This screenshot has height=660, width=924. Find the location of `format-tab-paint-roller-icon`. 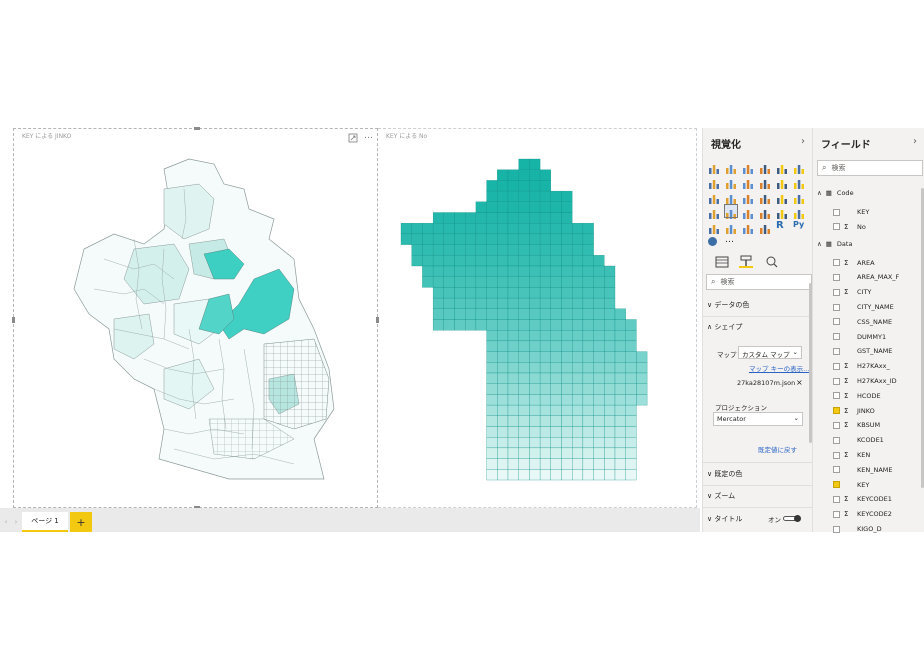

format-tab-paint-roller-icon is located at coordinates (746, 260).